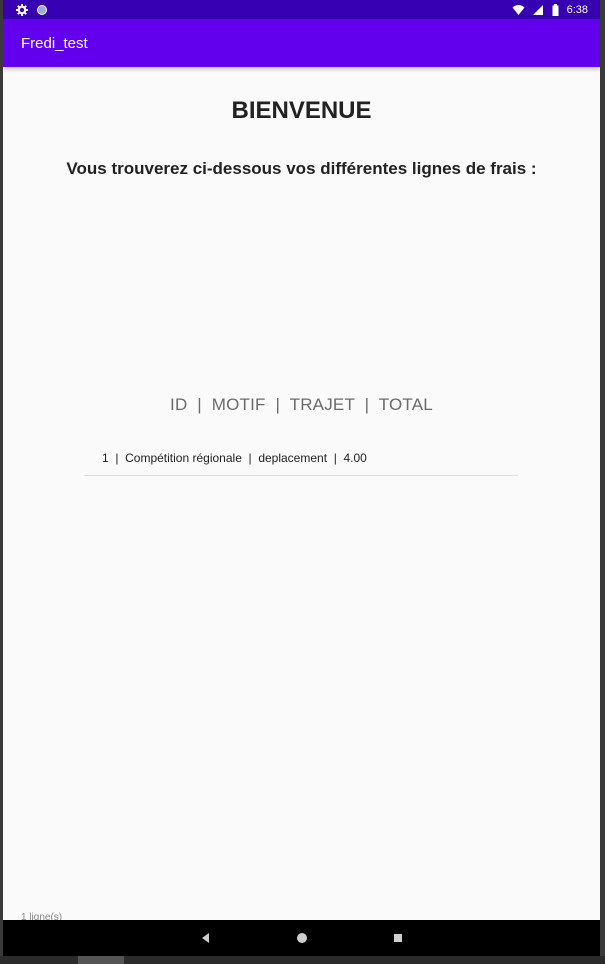 This screenshot has height=964, width=605. Describe the element at coordinates (302, 960) in the screenshot. I see `taskbar-strip` at that location.